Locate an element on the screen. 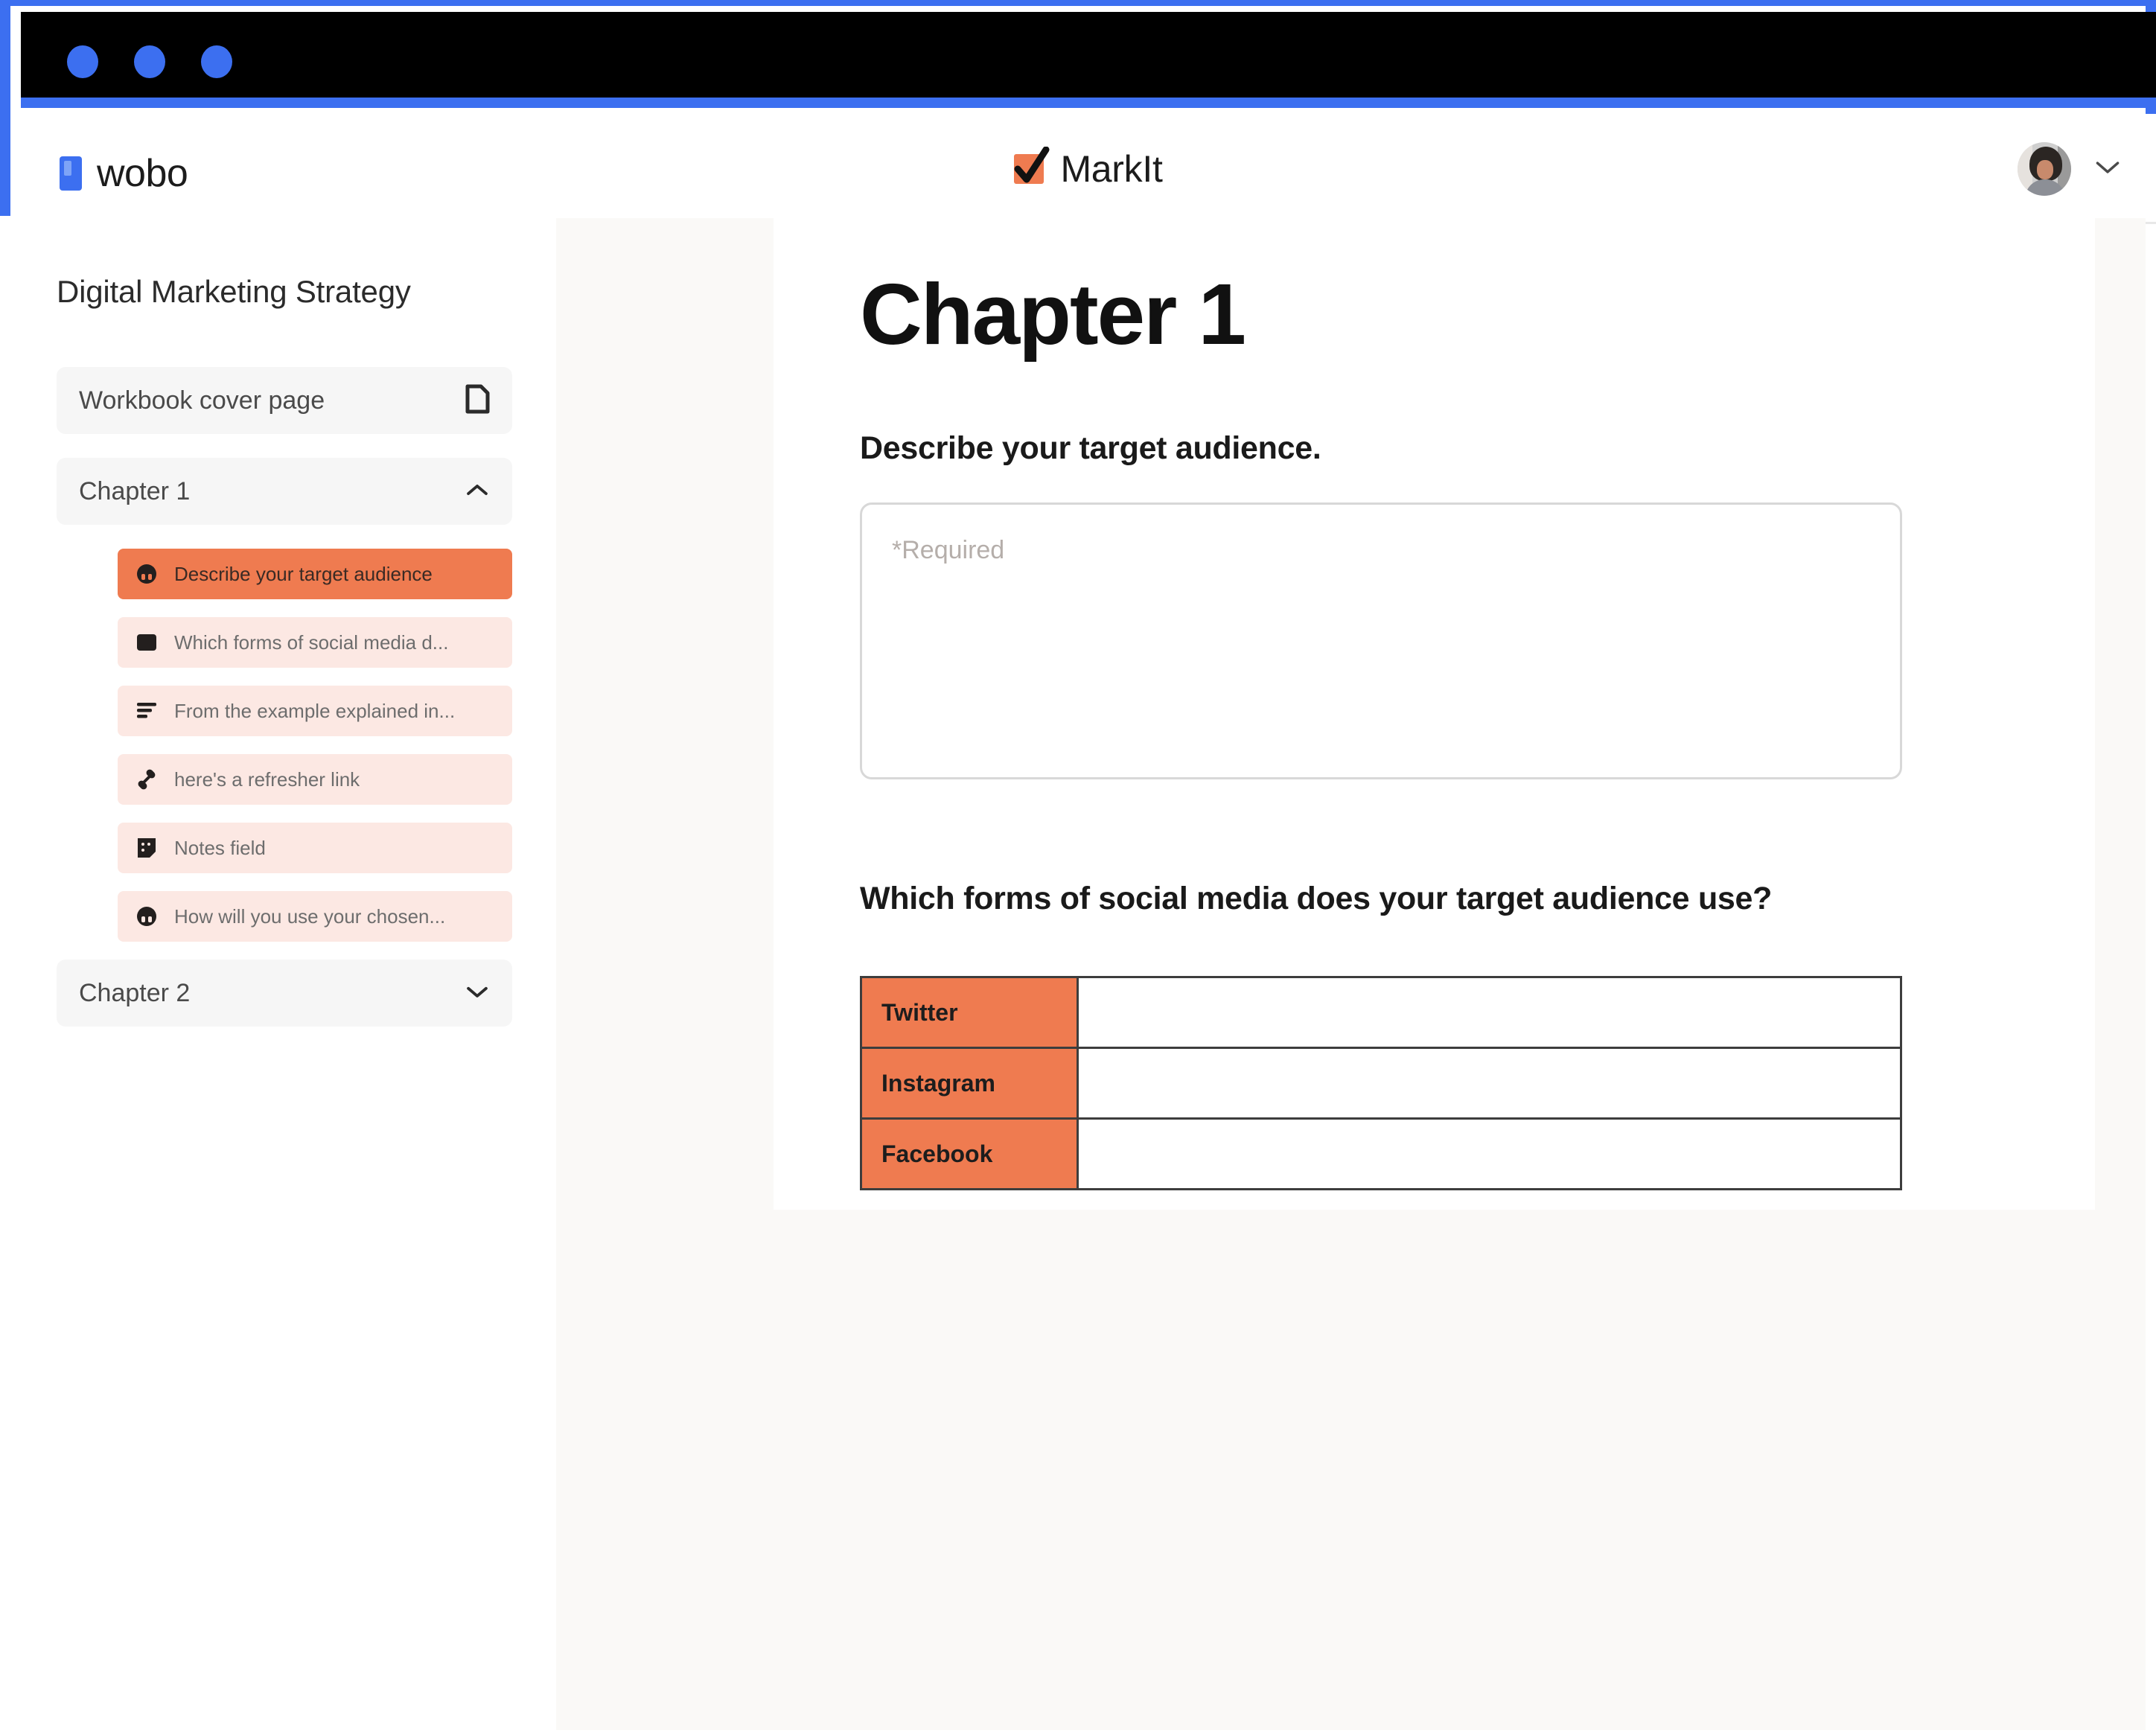  window-controls is located at coordinates (150, 61).